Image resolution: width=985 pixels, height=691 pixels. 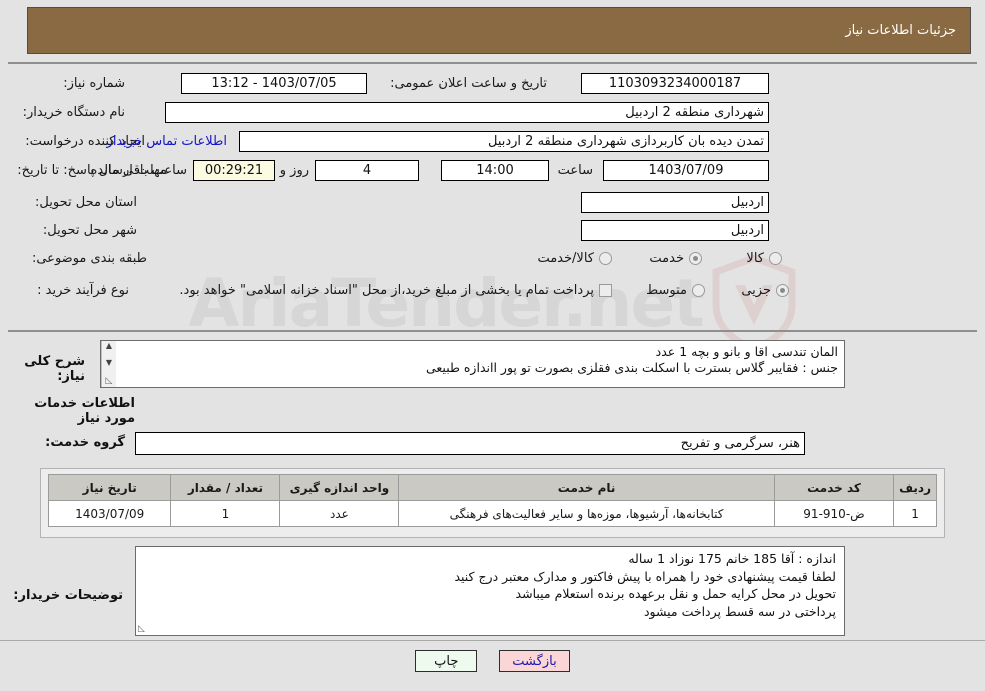 What do you see at coordinates (755, 258) in the screenshot?
I see `category-option-goods-label: کالا` at bounding box center [755, 258].